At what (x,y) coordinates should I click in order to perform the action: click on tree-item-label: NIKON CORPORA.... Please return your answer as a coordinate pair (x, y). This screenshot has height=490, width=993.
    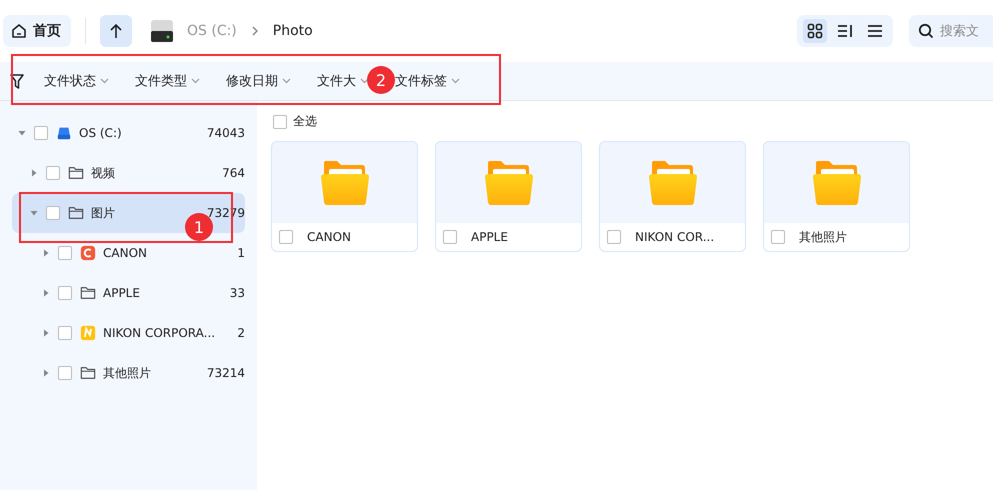
    Looking at the image, I should click on (159, 333).